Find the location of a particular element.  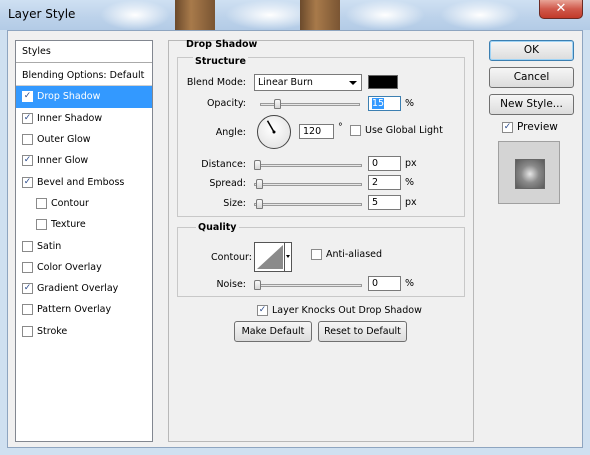

style-item-label: Color Overlay is located at coordinates (69, 267).